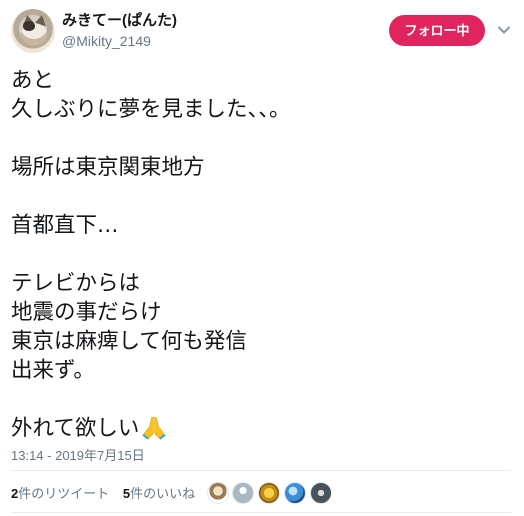  I want to click on tweet-line: 出来ず。, so click(53, 370).